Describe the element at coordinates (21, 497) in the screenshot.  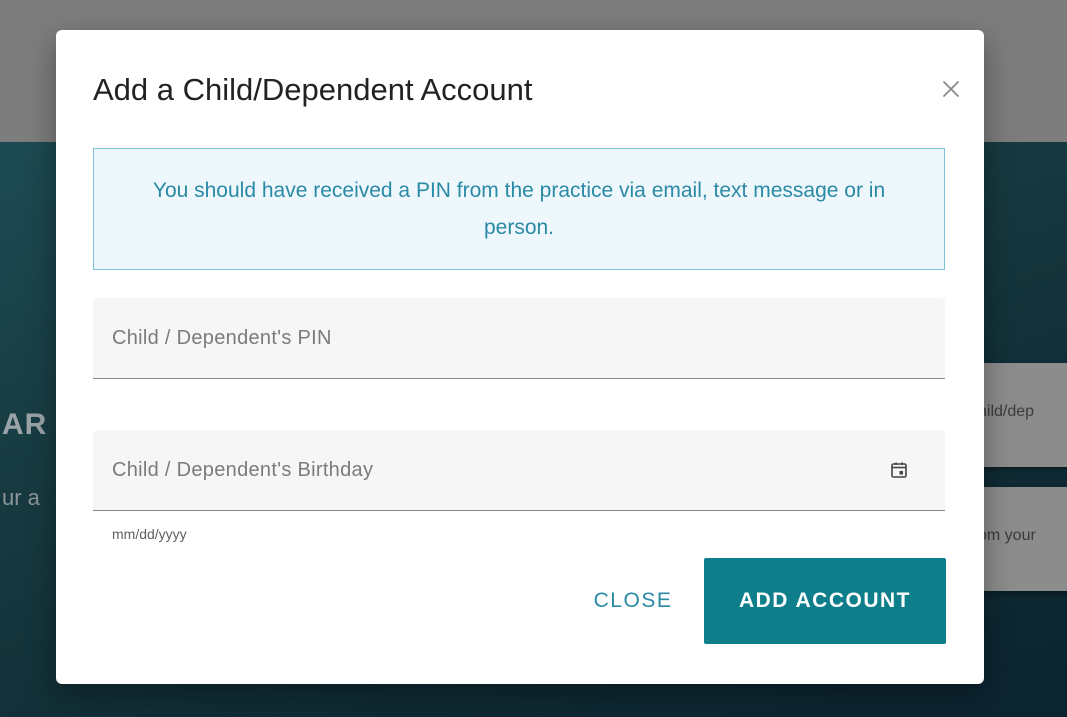
I see `background-hero-subtitle: ur a` at that location.